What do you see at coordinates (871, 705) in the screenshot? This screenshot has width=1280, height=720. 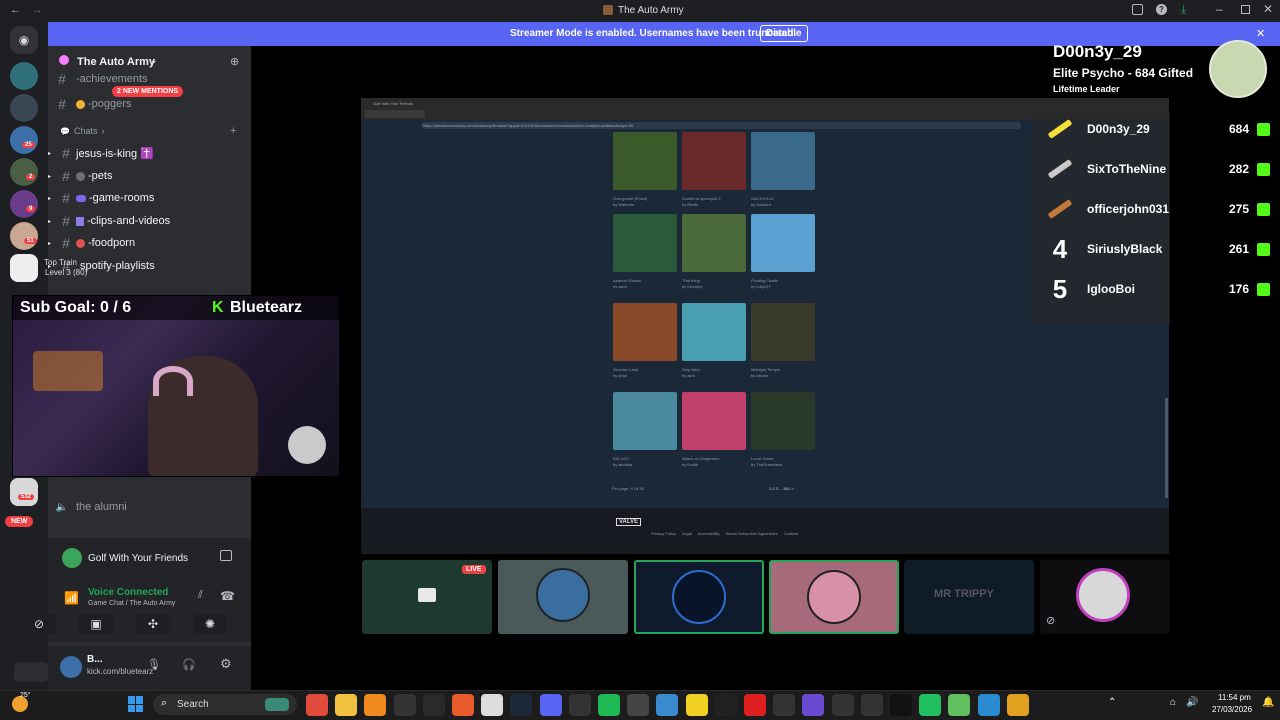 I see `medal-icon` at bounding box center [871, 705].